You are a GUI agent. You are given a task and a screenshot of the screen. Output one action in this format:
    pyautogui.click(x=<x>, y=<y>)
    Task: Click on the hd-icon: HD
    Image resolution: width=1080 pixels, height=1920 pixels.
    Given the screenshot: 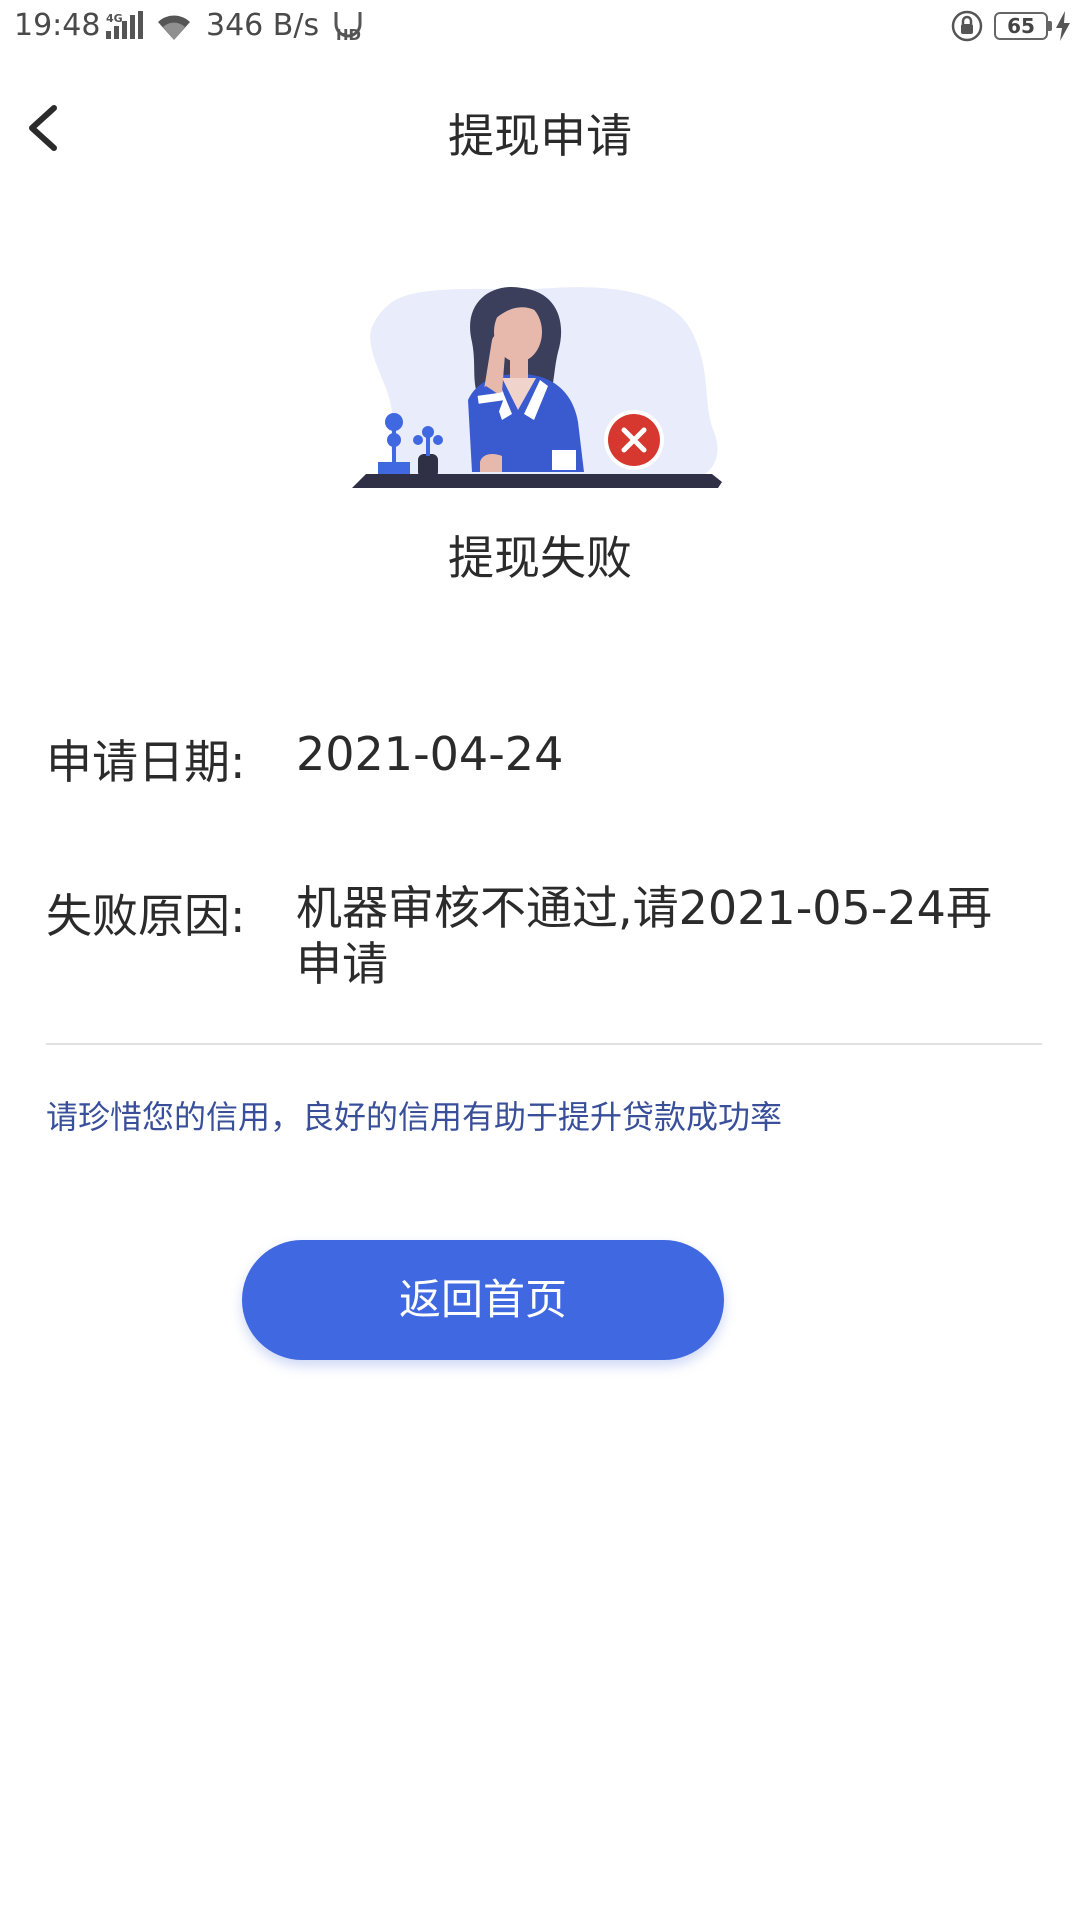 What is the action you would take?
    pyautogui.click(x=348, y=27)
    